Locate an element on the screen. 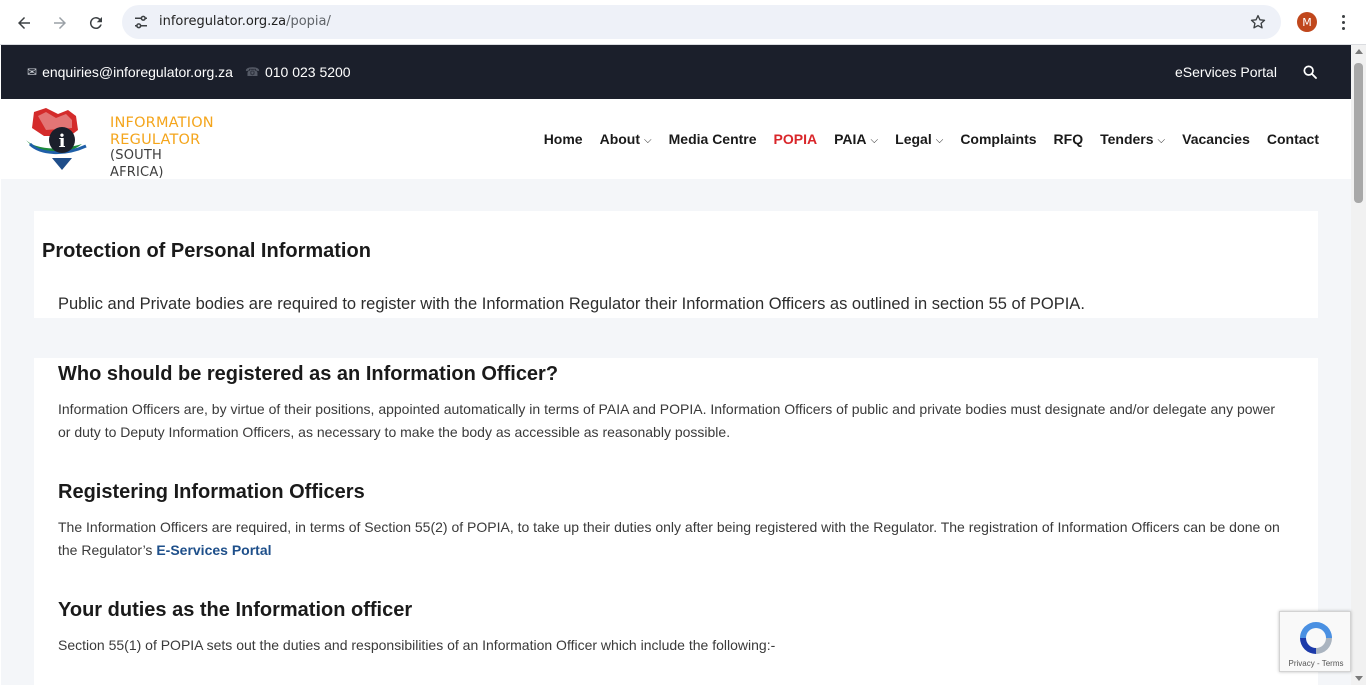 The height and width of the screenshot is (685, 1366). forward-arrow-icon is located at coordinates (60, 23).